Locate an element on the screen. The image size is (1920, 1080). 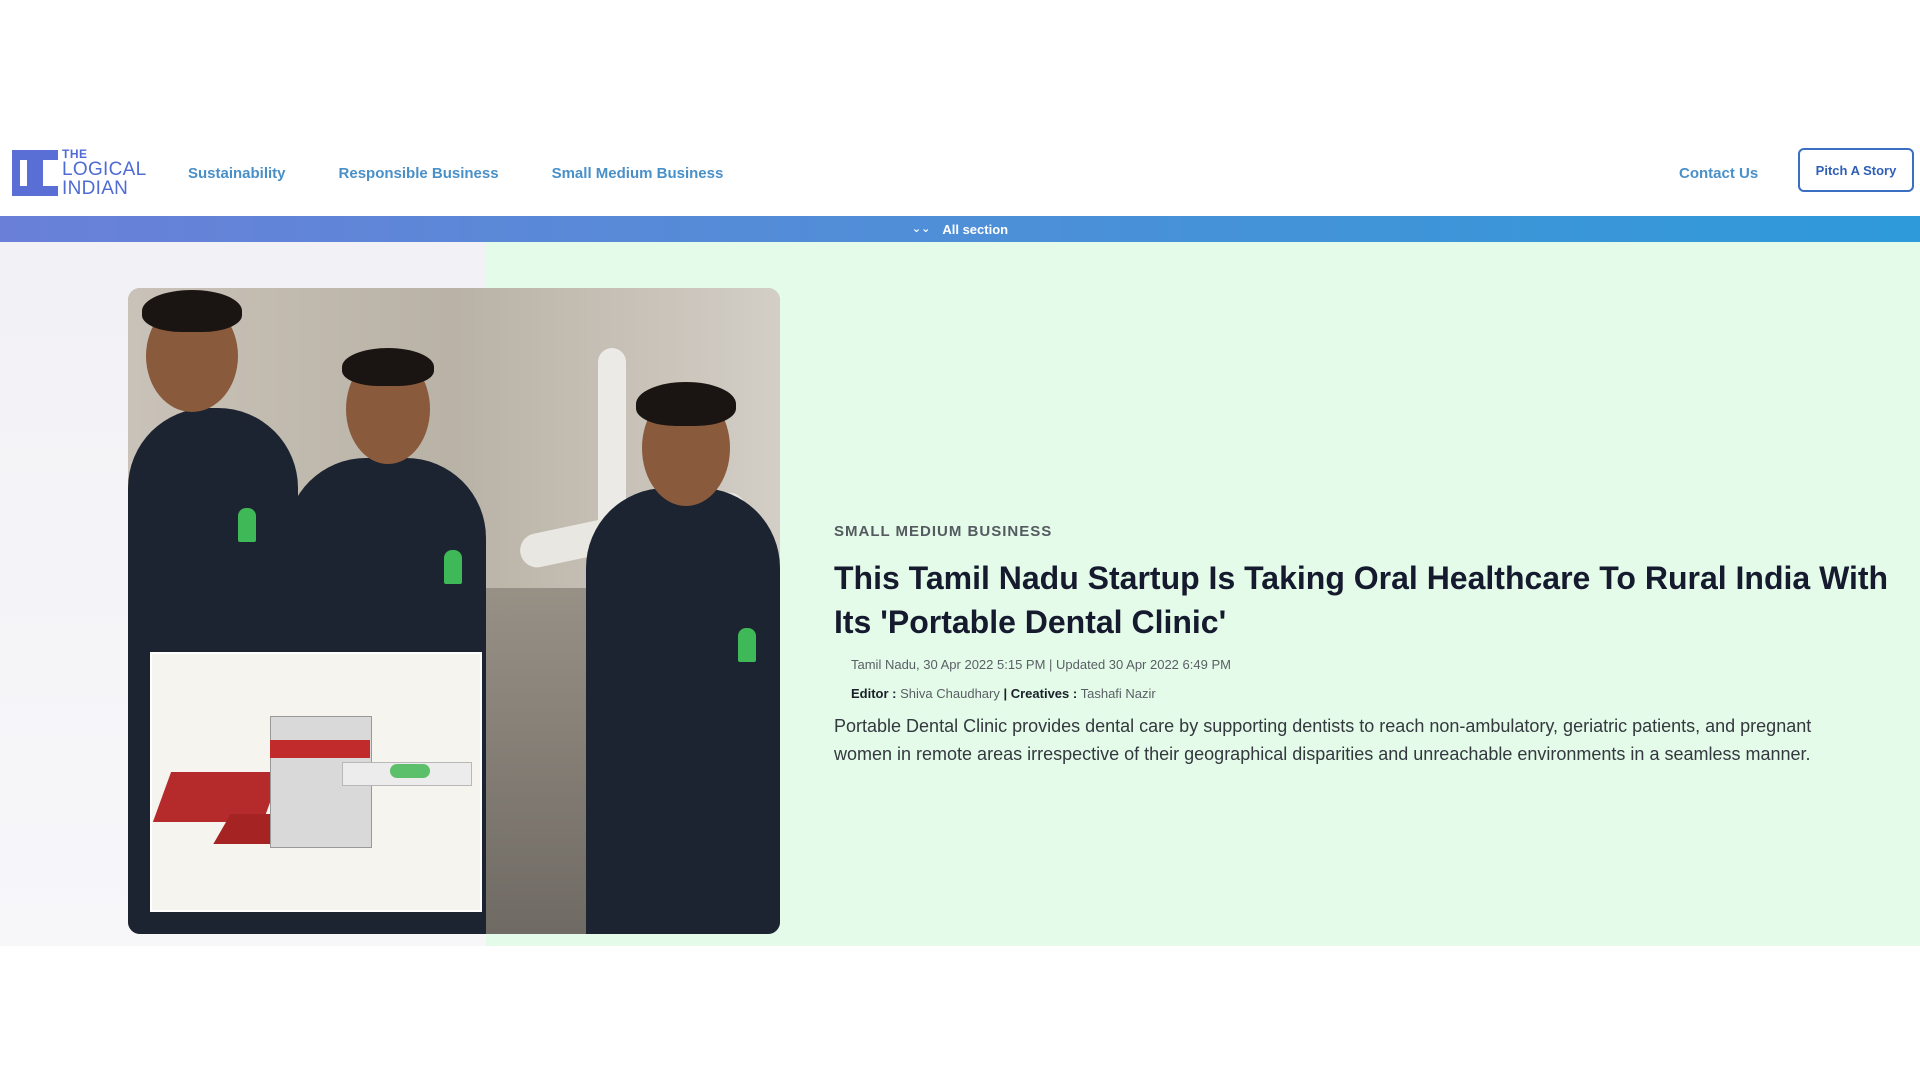
article-location: Tamil Nadu, is located at coordinates (885, 664).